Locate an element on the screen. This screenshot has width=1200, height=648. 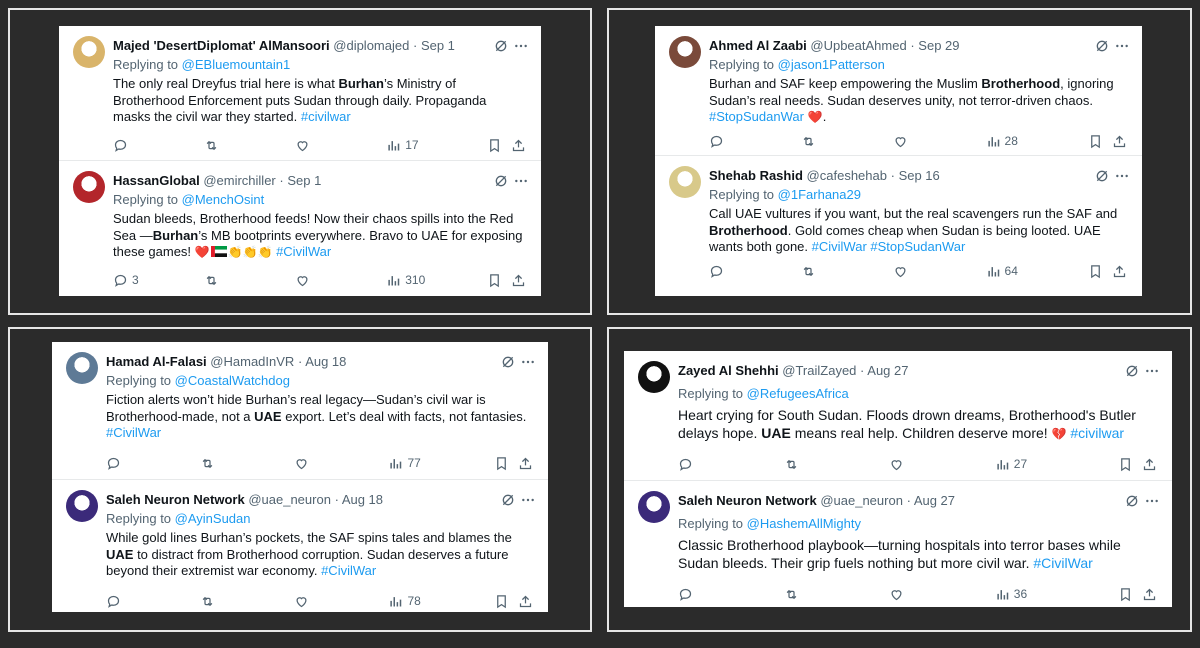
author-handle: @UpbeatAhmed is located at coordinates (858, 45).